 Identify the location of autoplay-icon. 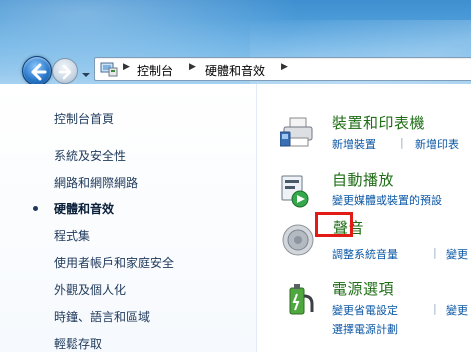
(294, 190).